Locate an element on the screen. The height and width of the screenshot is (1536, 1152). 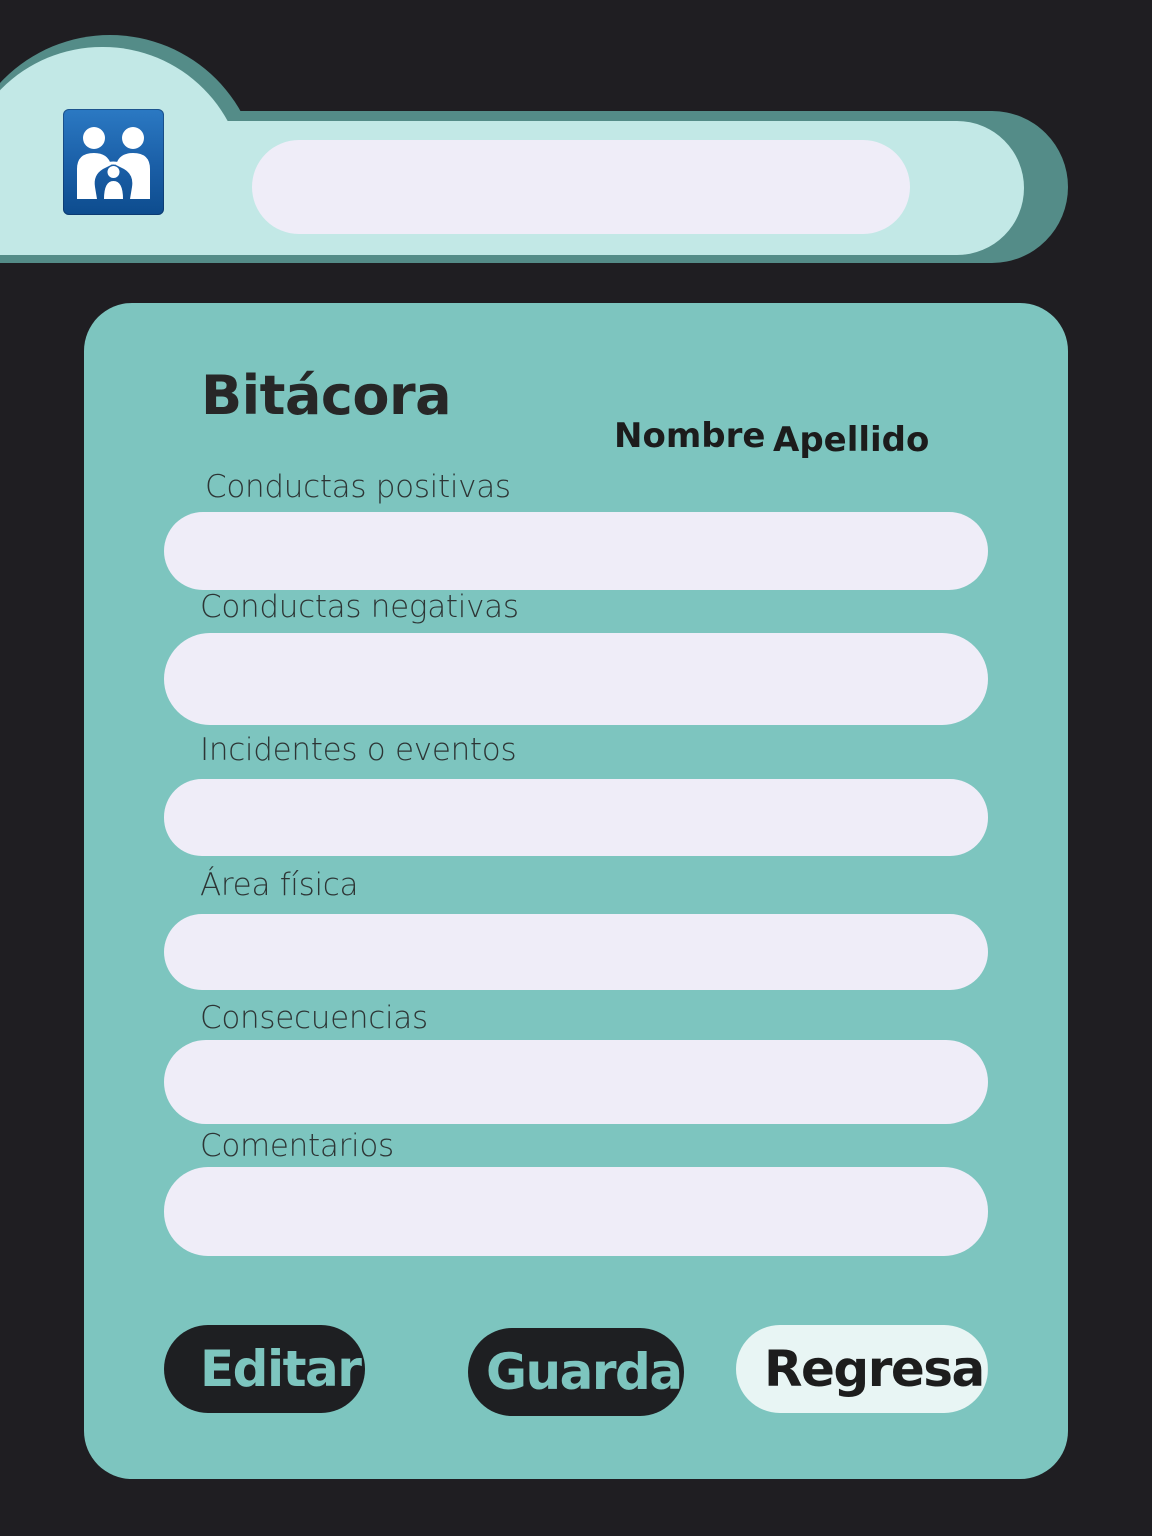
student-last-name: Apellido is located at coordinates (851, 440).